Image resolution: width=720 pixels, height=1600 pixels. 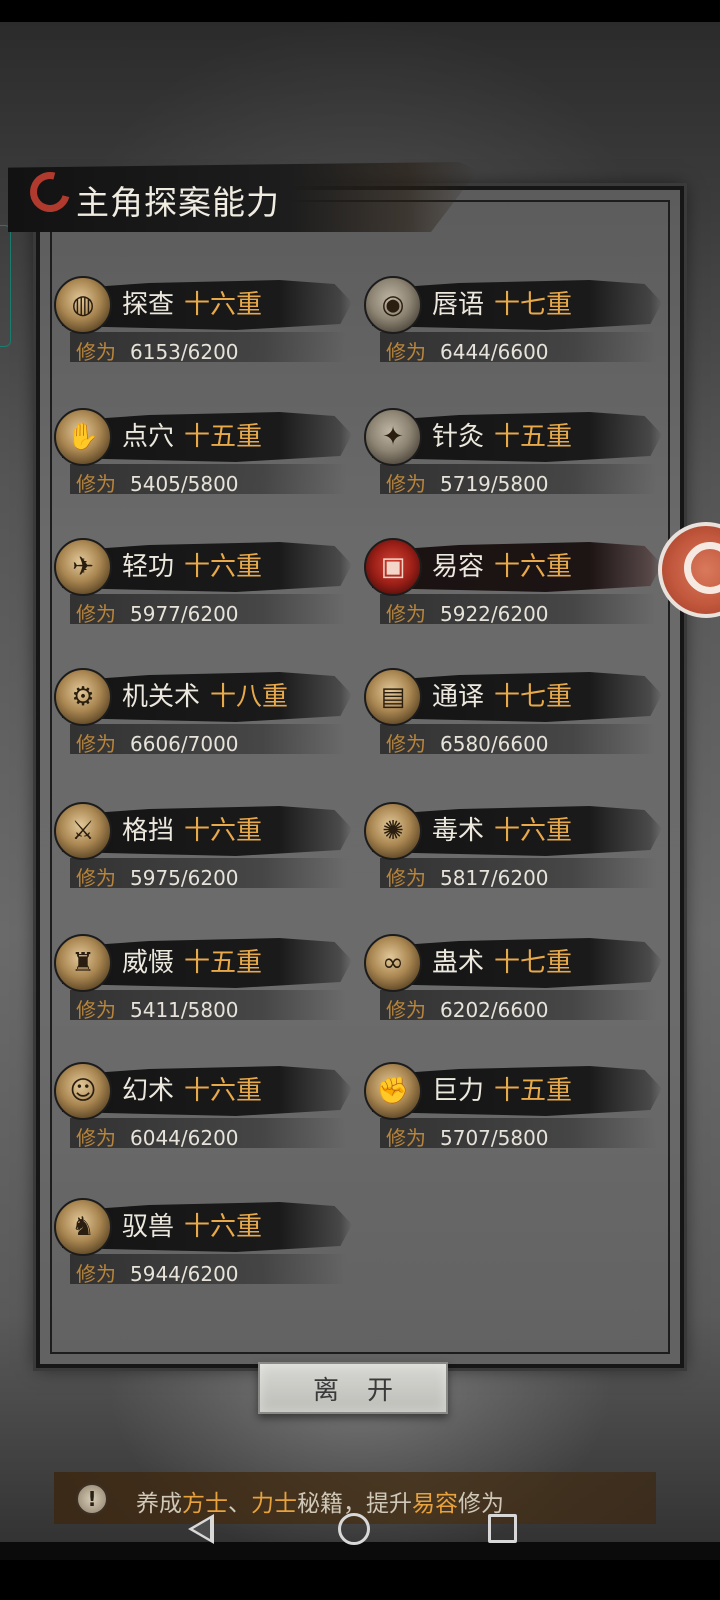 I want to click on progress-value: 5707/5800, so click(x=494, y=1138).